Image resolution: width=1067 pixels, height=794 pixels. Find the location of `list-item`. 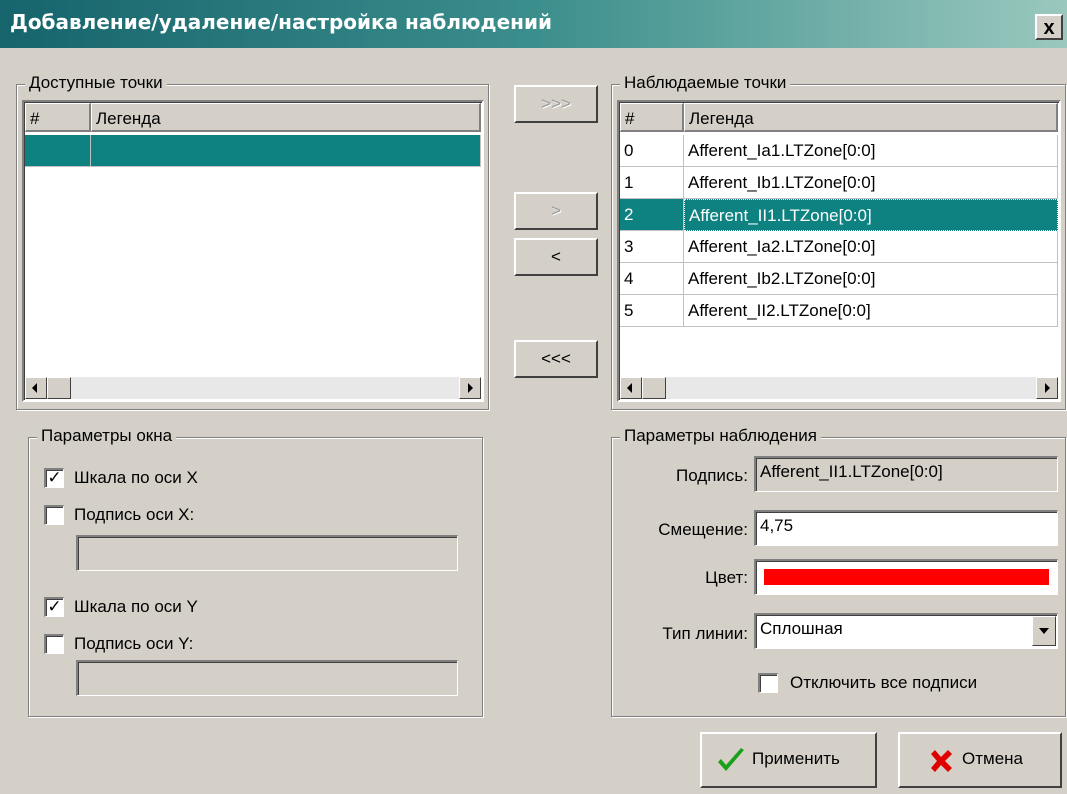

list-item is located at coordinates (253, 151).